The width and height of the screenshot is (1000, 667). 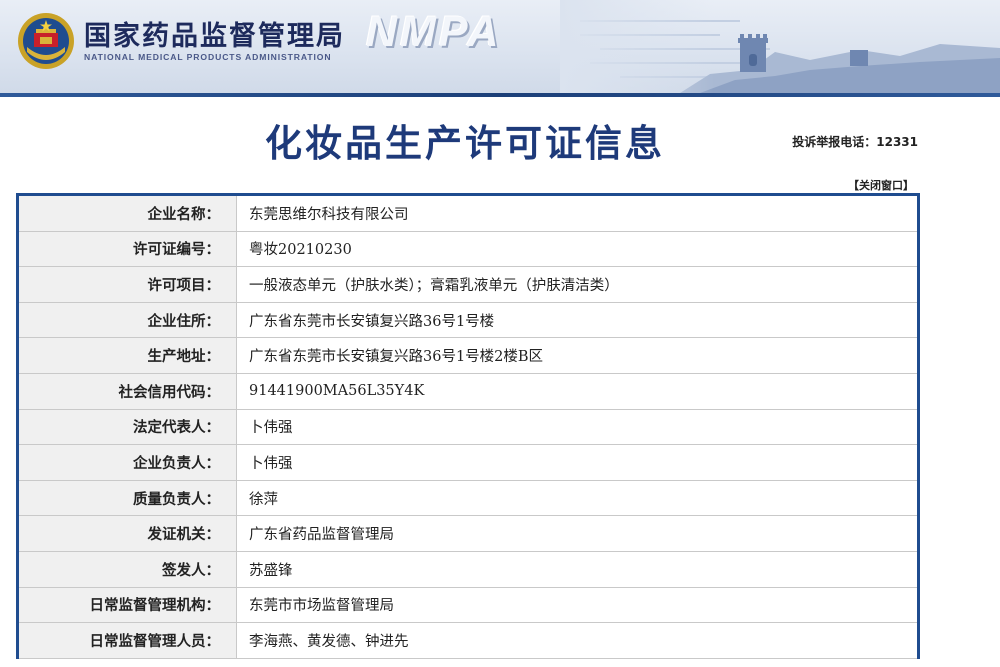 I want to click on field-value: 91441900MA56L35Y4K, so click(x=577, y=391).